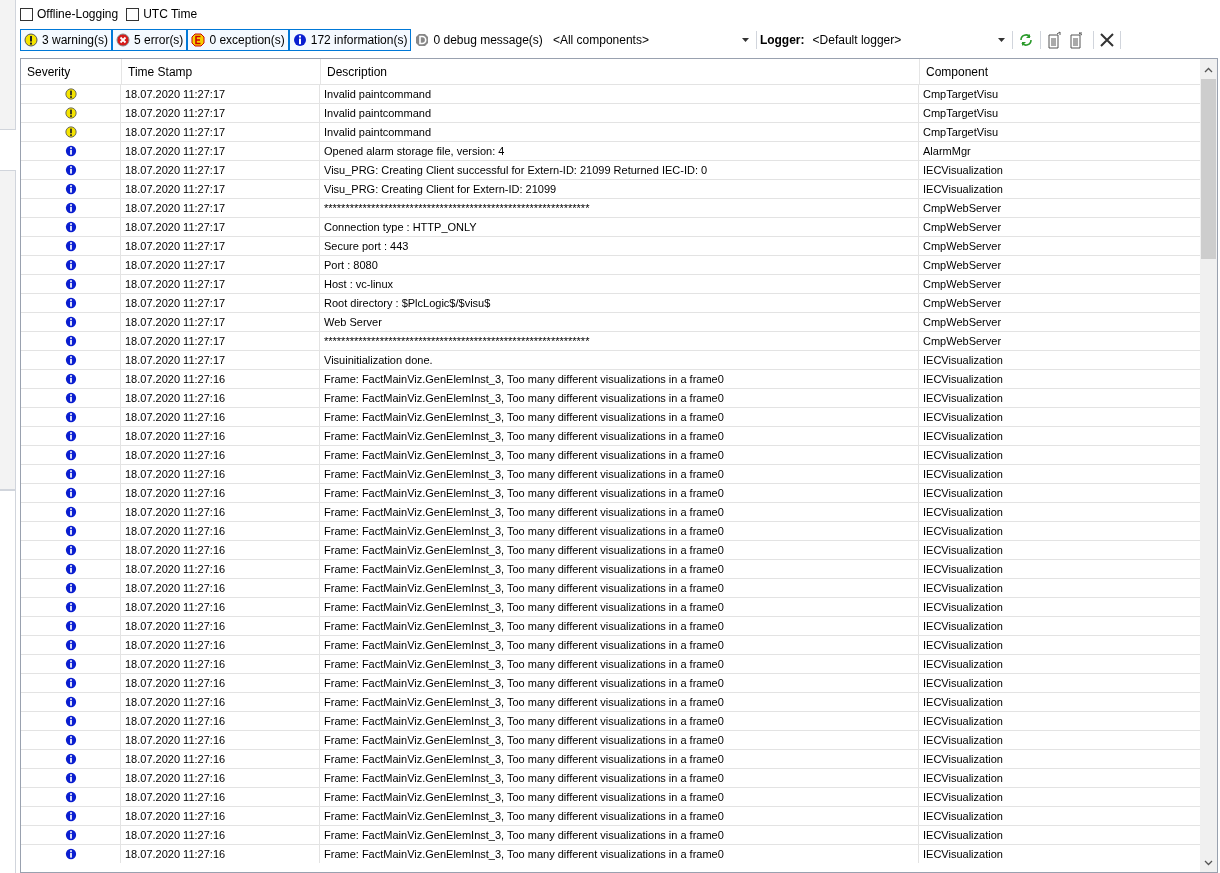 Image resolution: width=1220 pixels, height=873 pixels. I want to click on table-cell: Visuinitialization done., so click(619, 360).